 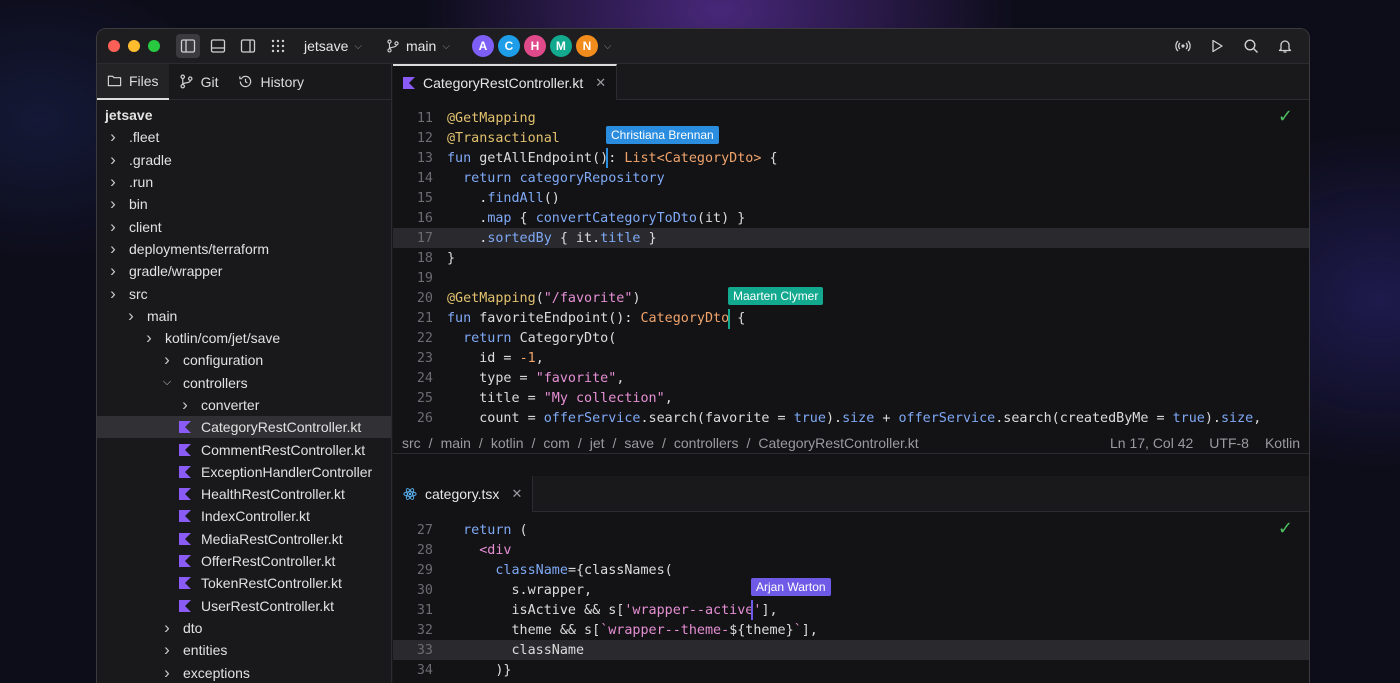 I want to click on file-encoding: UTF-8, so click(x=1229, y=443).